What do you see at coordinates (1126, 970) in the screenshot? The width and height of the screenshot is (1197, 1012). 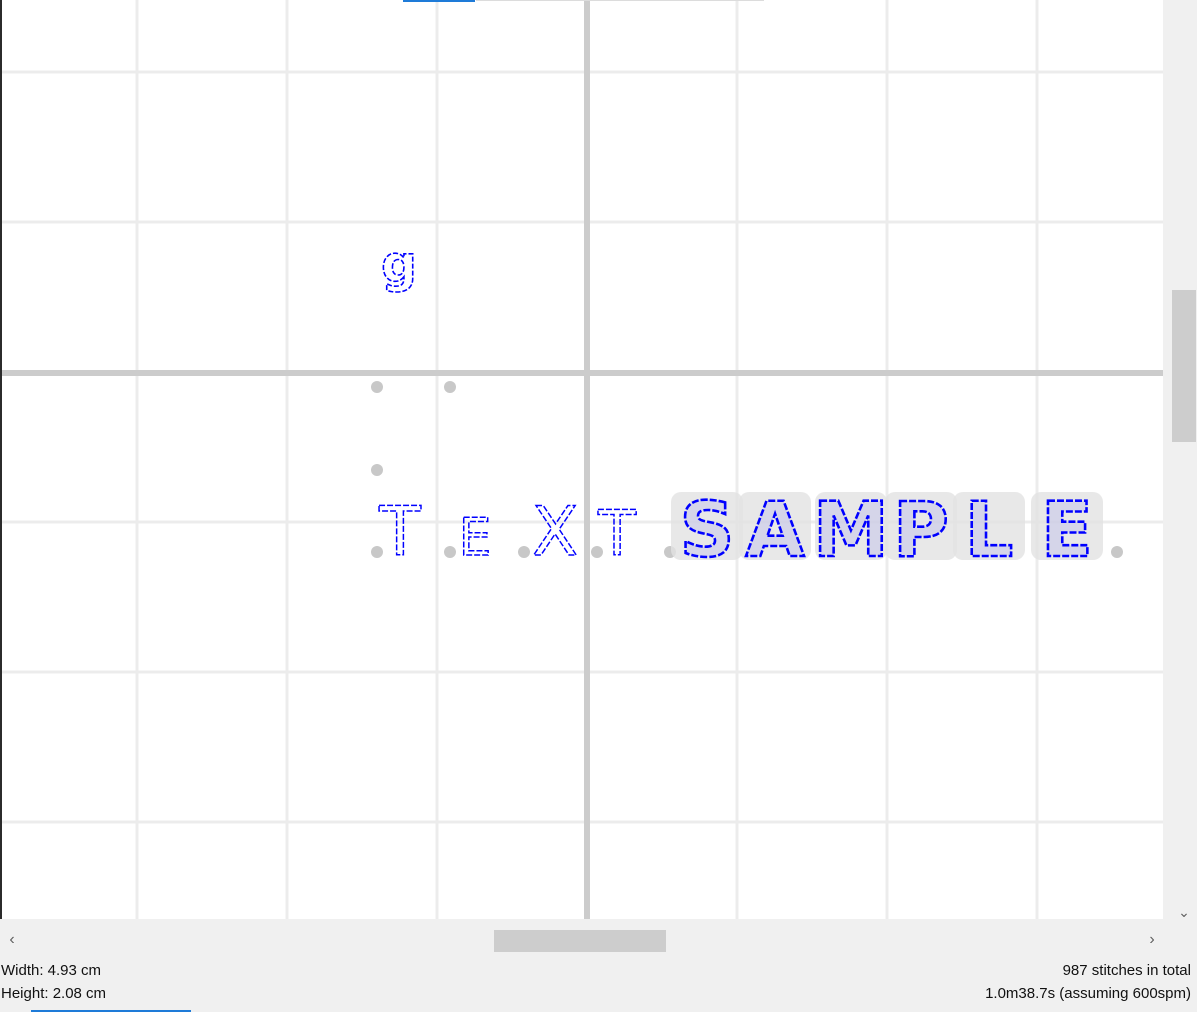 I see `stitch-count: 987 stitches in total` at bounding box center [1126, 970].